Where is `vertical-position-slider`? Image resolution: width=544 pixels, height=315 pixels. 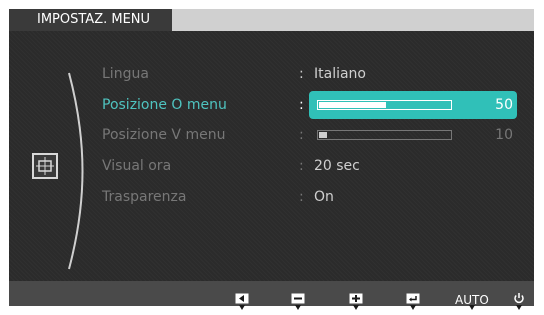 vertical-position-slider is located at coordinates (384, 135).